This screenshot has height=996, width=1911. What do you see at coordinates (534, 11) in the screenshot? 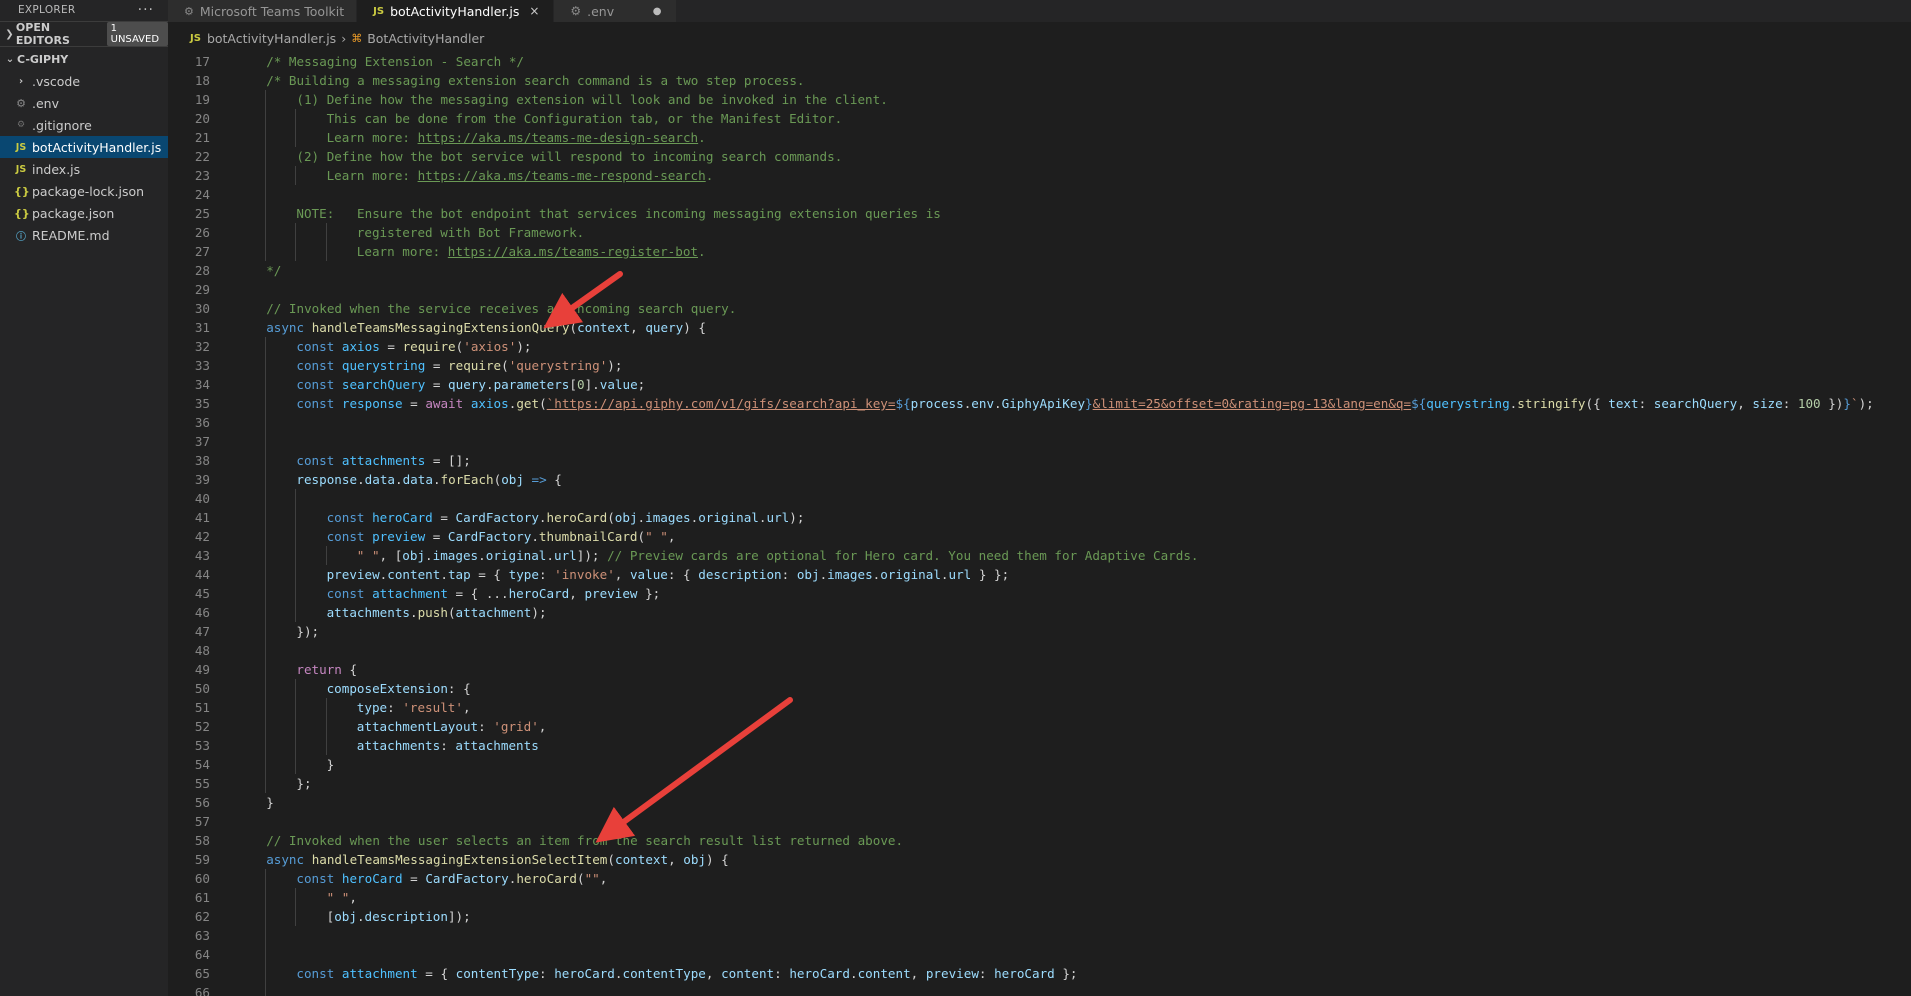
I see `close-icon: ×` at bounding box center [534, 11].